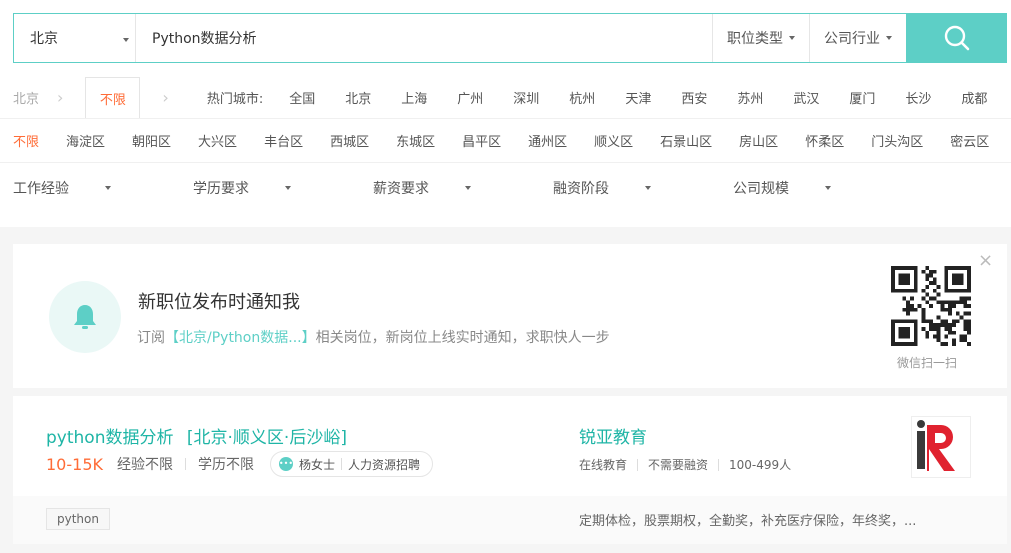 The width and height of the screenshot is (1011, 553). I want to click on recruiter-chip: ••• 杨女士 人力资源招聘, so click(351, 464).